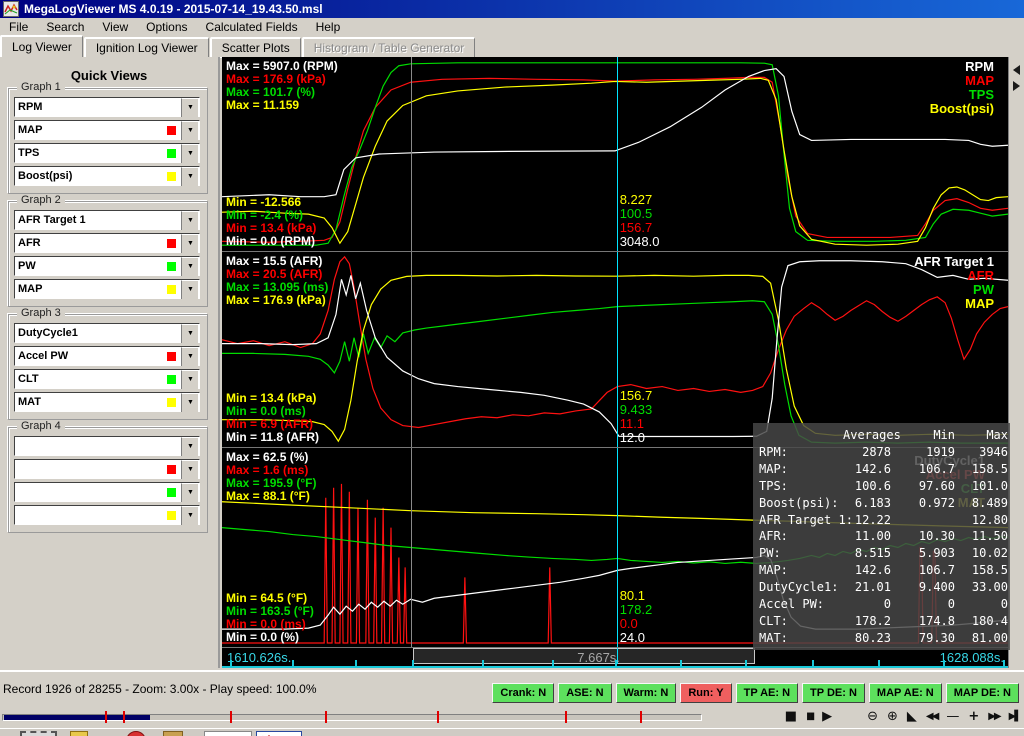  Describe the element at coordinates (632, 595) in the screenshot. I see `cursor-value: 80.1` at that location.